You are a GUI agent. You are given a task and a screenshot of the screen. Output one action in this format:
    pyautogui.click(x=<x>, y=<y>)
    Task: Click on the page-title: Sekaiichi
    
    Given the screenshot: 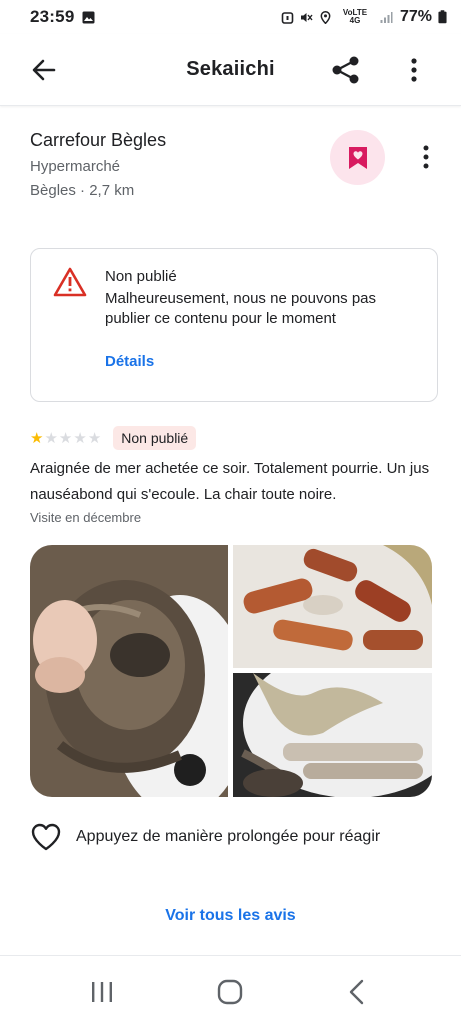 What is the action you would take?
    pyautogui.click(x=230, y=69)
    